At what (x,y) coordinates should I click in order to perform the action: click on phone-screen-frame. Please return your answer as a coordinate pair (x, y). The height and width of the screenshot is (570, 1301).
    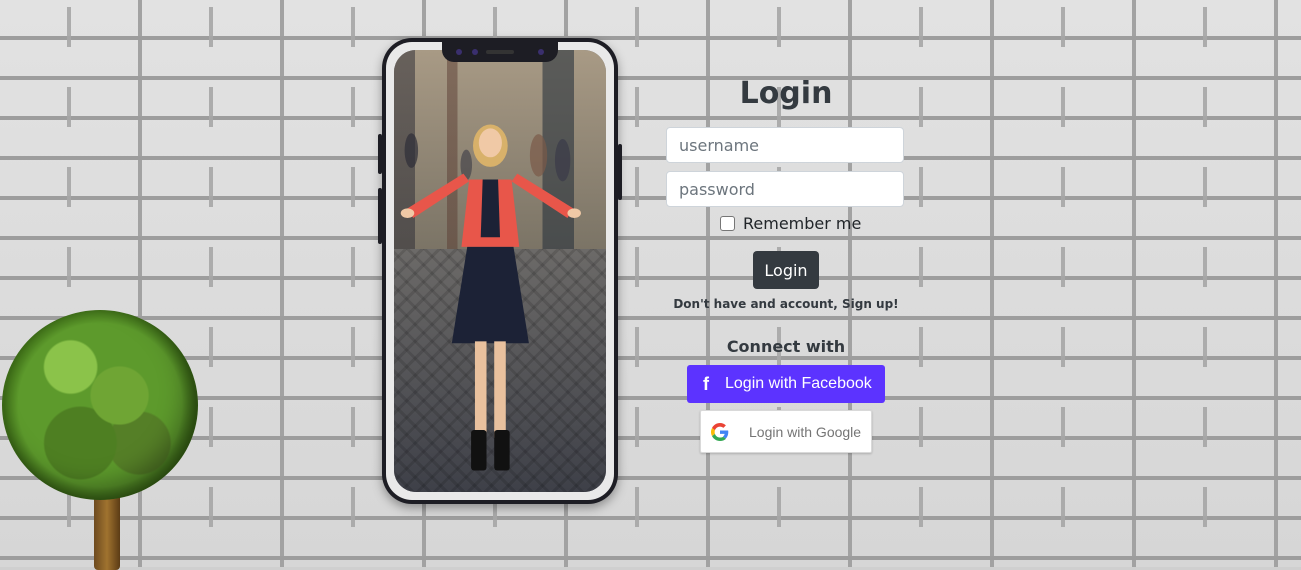
    Looking at the image, I should click on (500, 271).